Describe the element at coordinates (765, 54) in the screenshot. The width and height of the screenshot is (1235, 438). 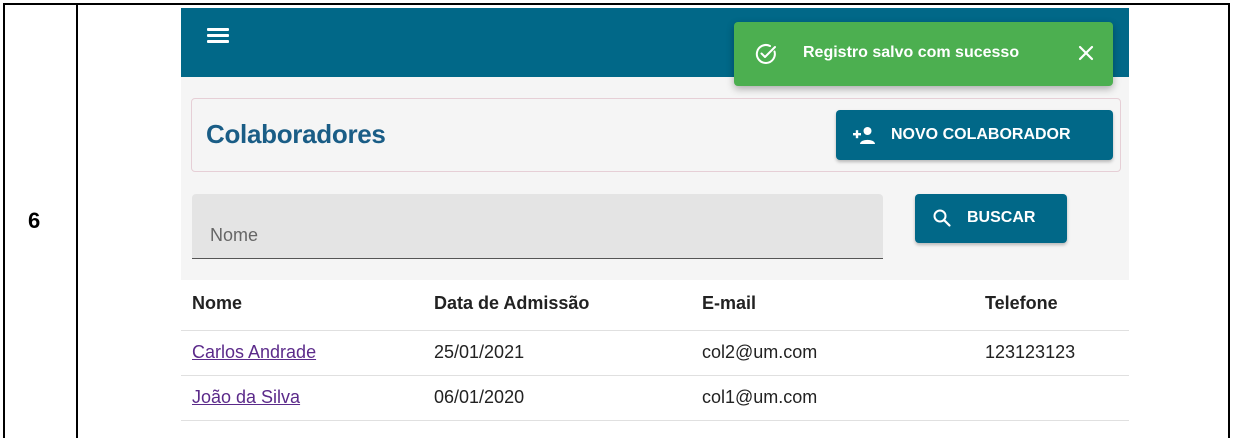
I see `check-circle-icon` at that location.